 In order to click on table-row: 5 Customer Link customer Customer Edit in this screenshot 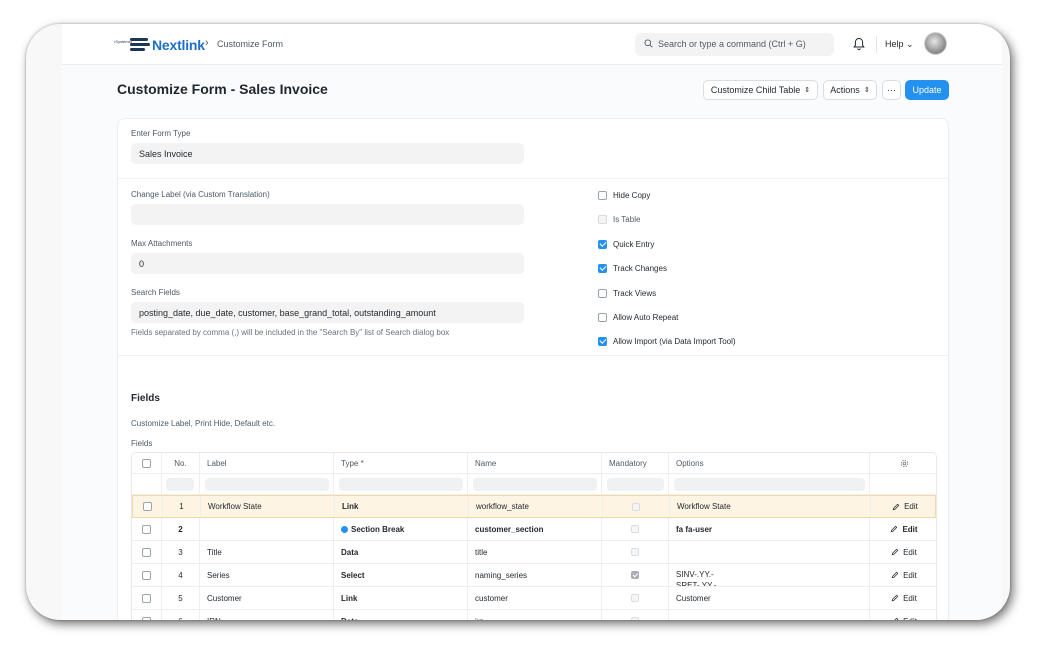, I will do `click(534, 598)`.